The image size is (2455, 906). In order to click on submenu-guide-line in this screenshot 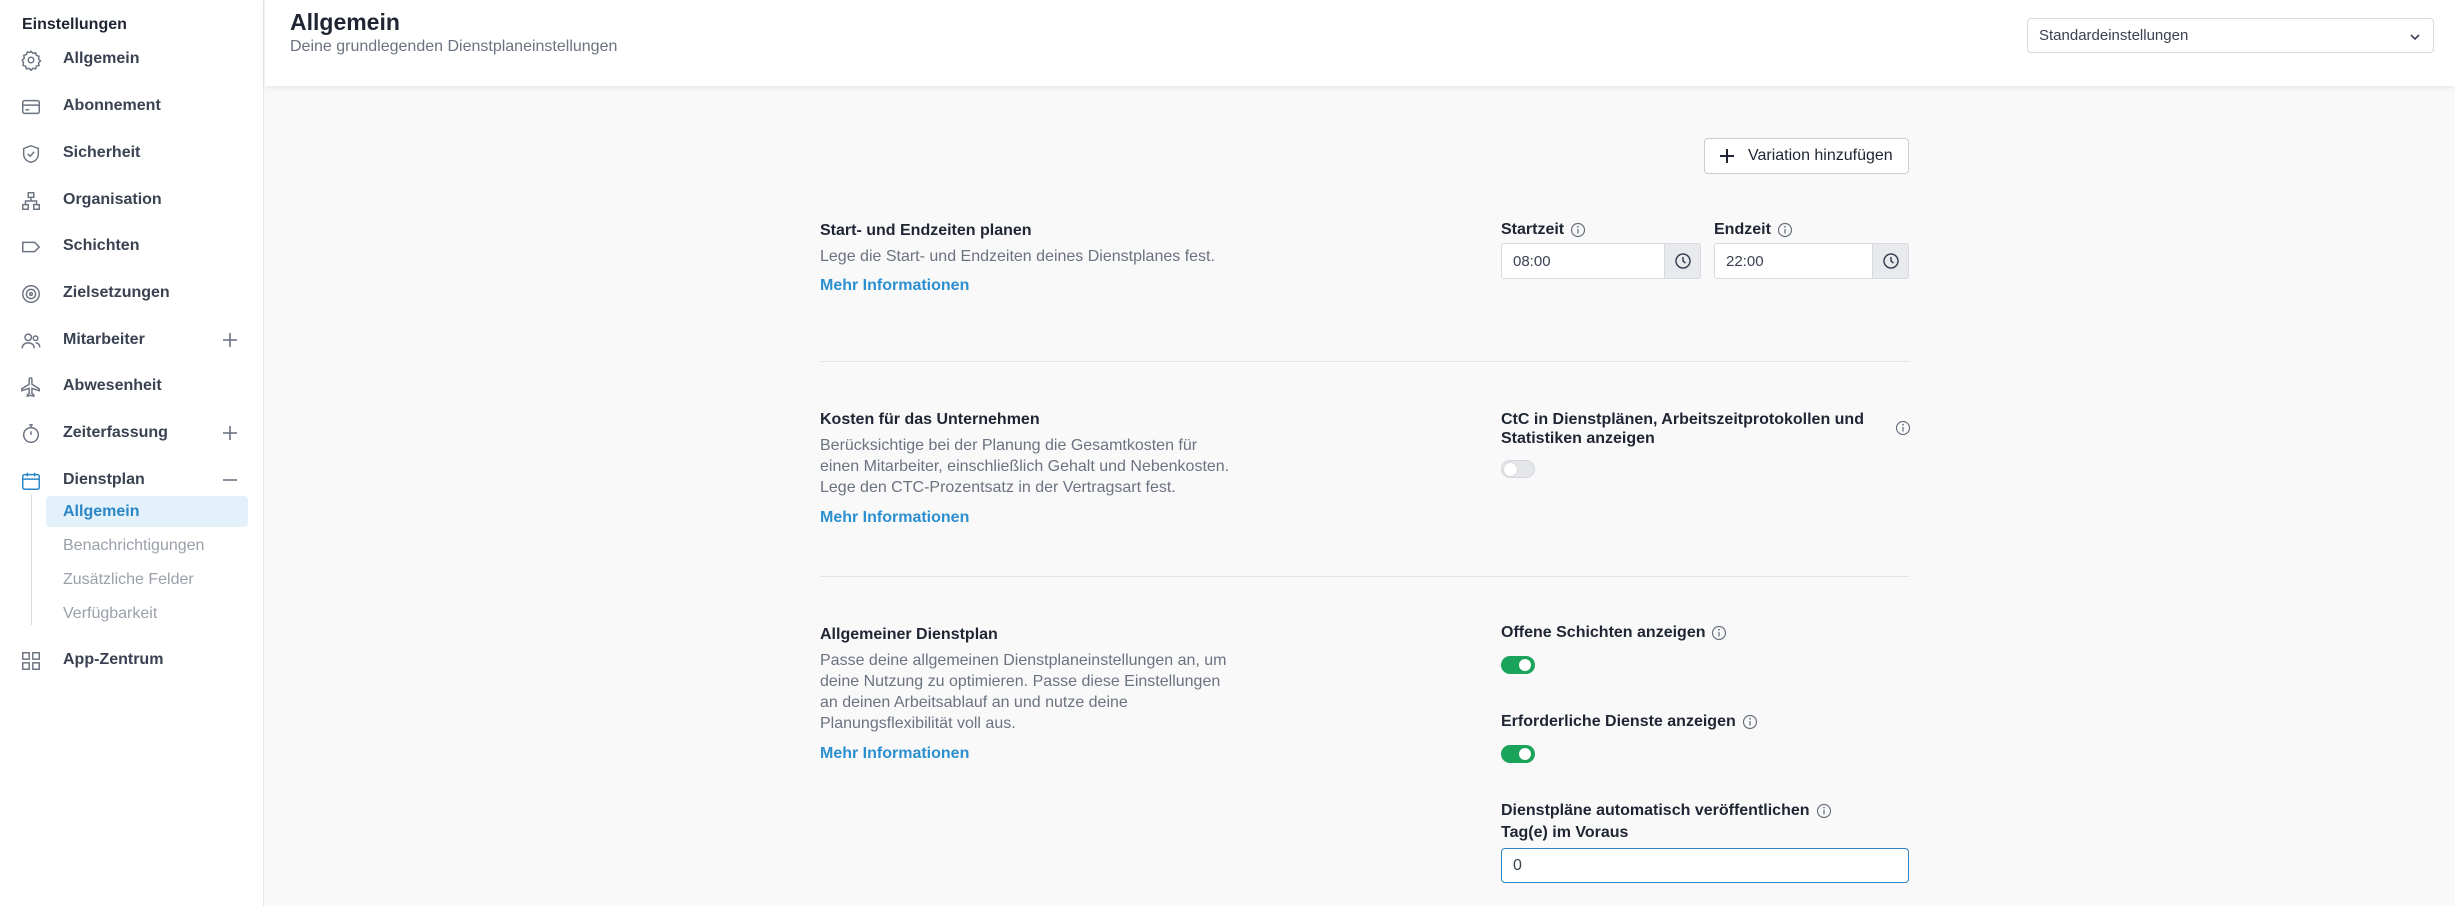, I will do `click(31, 560)`.